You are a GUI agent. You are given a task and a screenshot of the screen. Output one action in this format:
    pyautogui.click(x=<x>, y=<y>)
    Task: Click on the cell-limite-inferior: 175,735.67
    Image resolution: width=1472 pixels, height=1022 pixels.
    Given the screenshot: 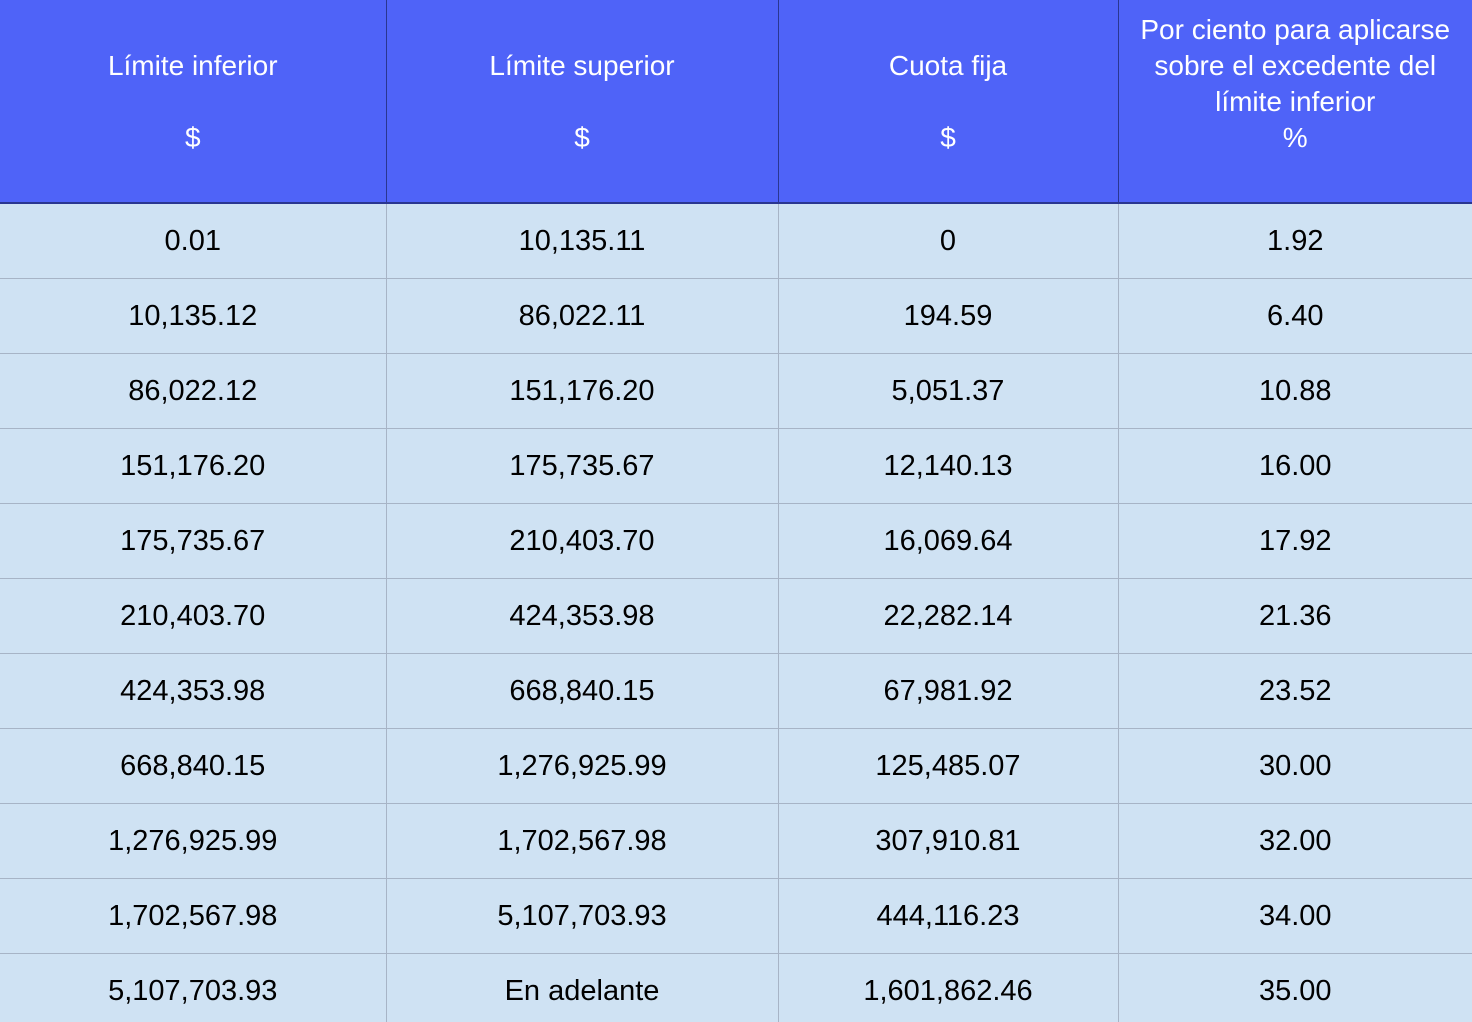 What is the action you would take?
    pyautogui.click(x=193, y=541)
    